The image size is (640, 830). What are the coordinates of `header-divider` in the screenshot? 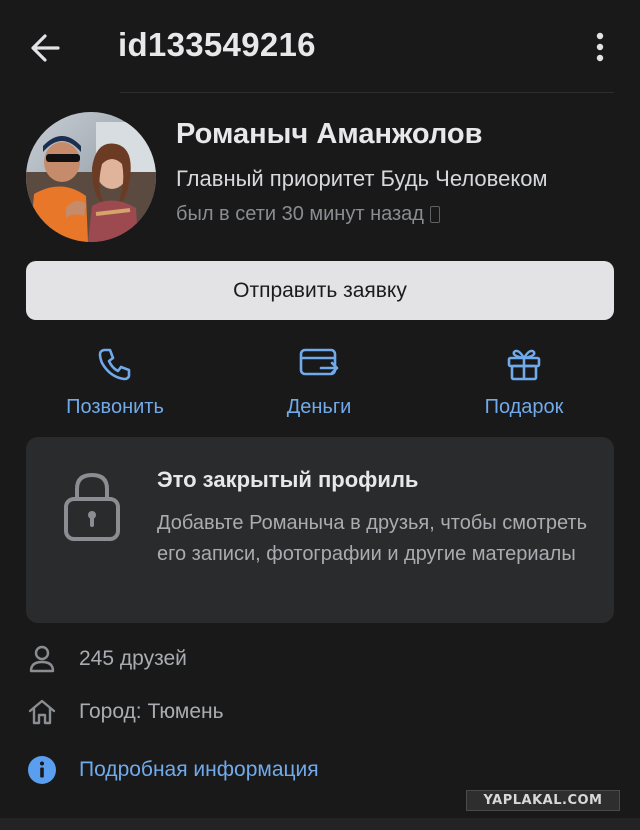 It's located at (367, 92).